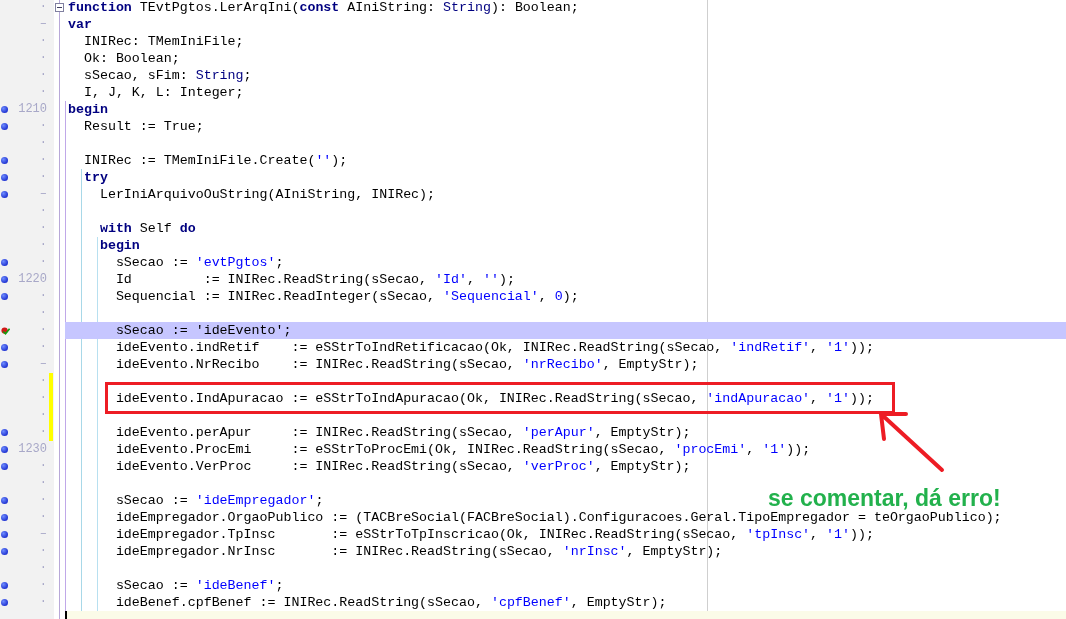  What do you see at coordinates (402, 432) in the screenshot?
I see `code-line: ideEvento.perApur := INIRec.ReadString(sSecao, 'perApur', EmptyStr);` at bounding box center [402, 432].